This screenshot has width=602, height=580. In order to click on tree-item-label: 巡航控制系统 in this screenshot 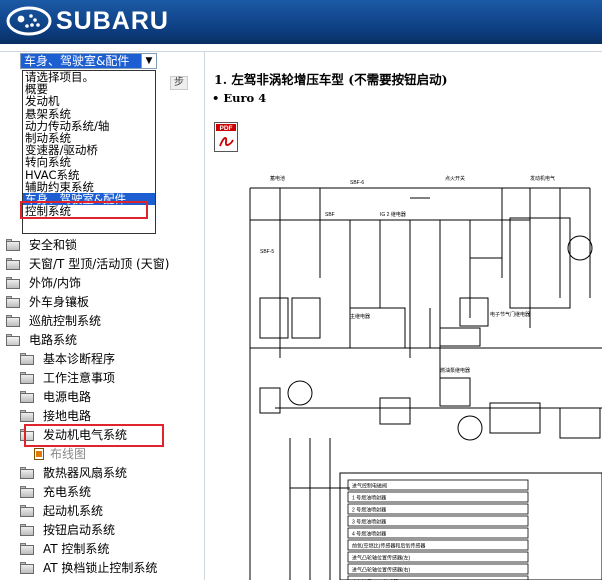, I will do `click(65, 321)`.